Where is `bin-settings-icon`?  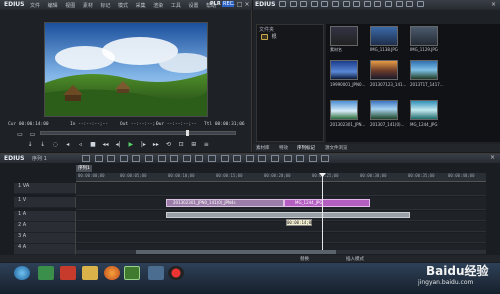
bin-settings-icon is located at coordinates (420, 4).